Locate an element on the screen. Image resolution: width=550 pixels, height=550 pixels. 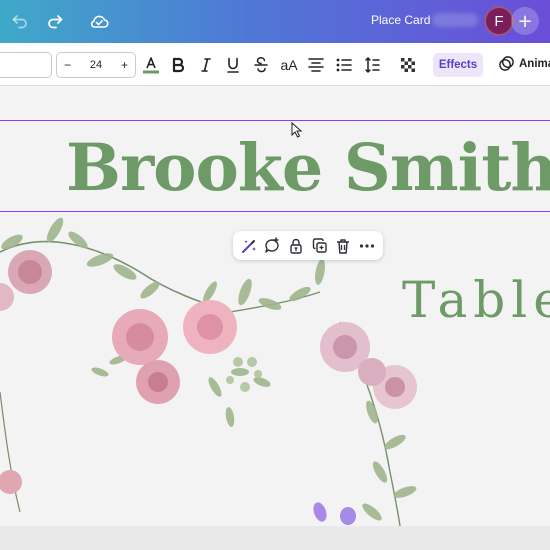
animate-icon is located at coordinates (506, 63).